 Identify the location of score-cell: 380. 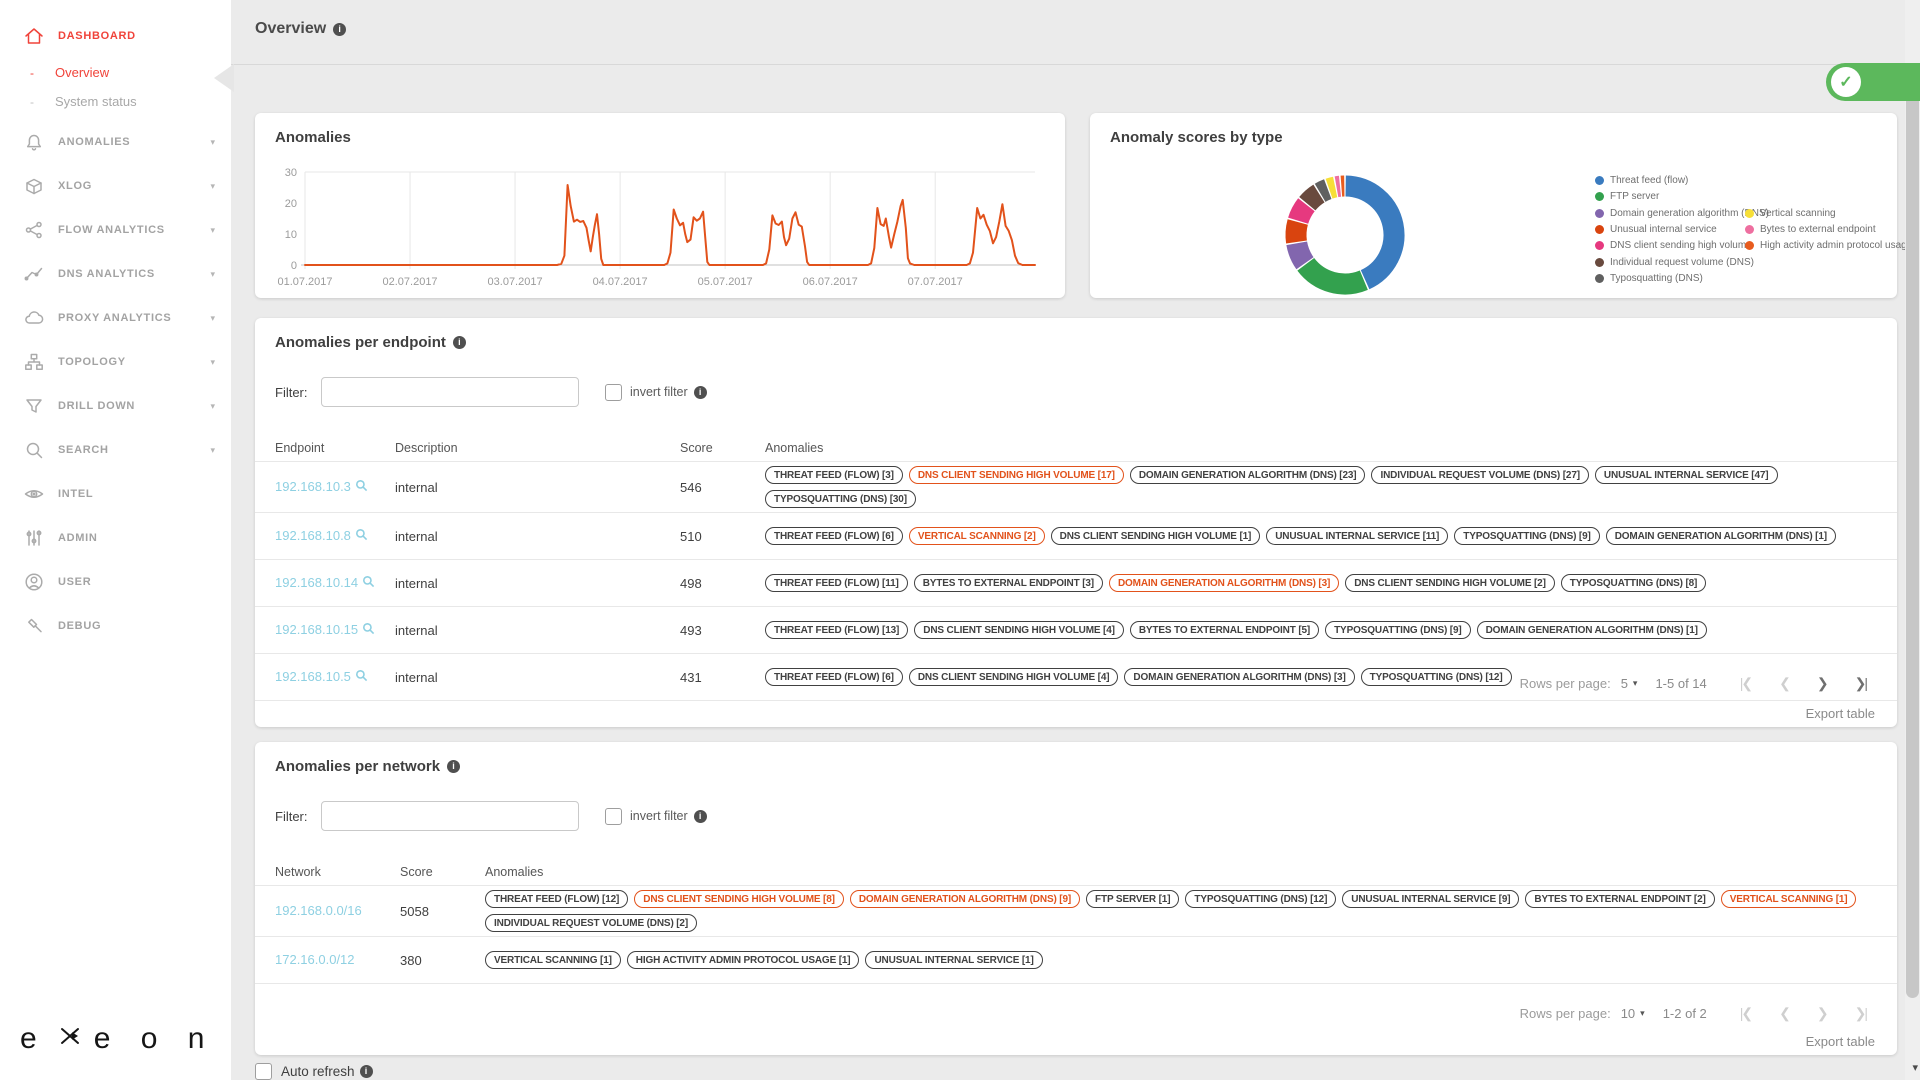
(411, 960).